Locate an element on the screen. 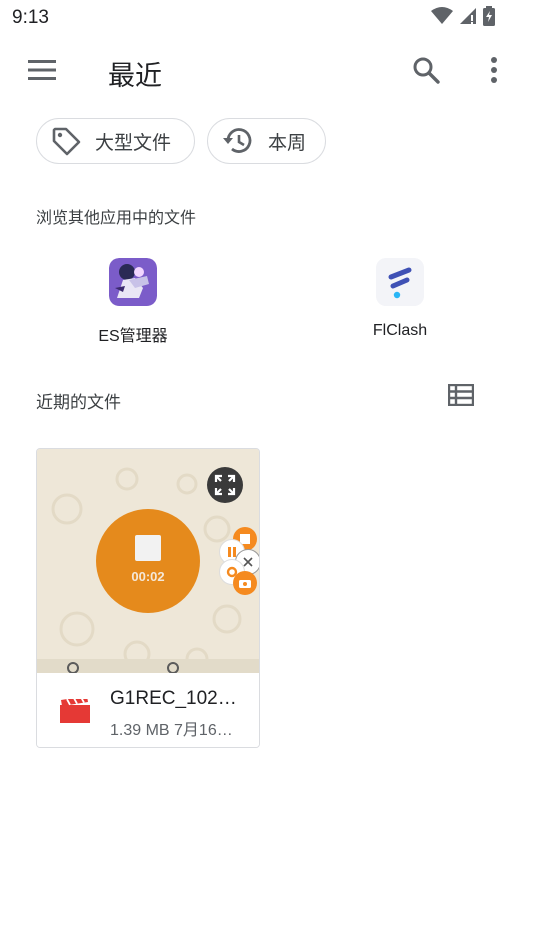  stop-icon is located at coordinates (148, 548).